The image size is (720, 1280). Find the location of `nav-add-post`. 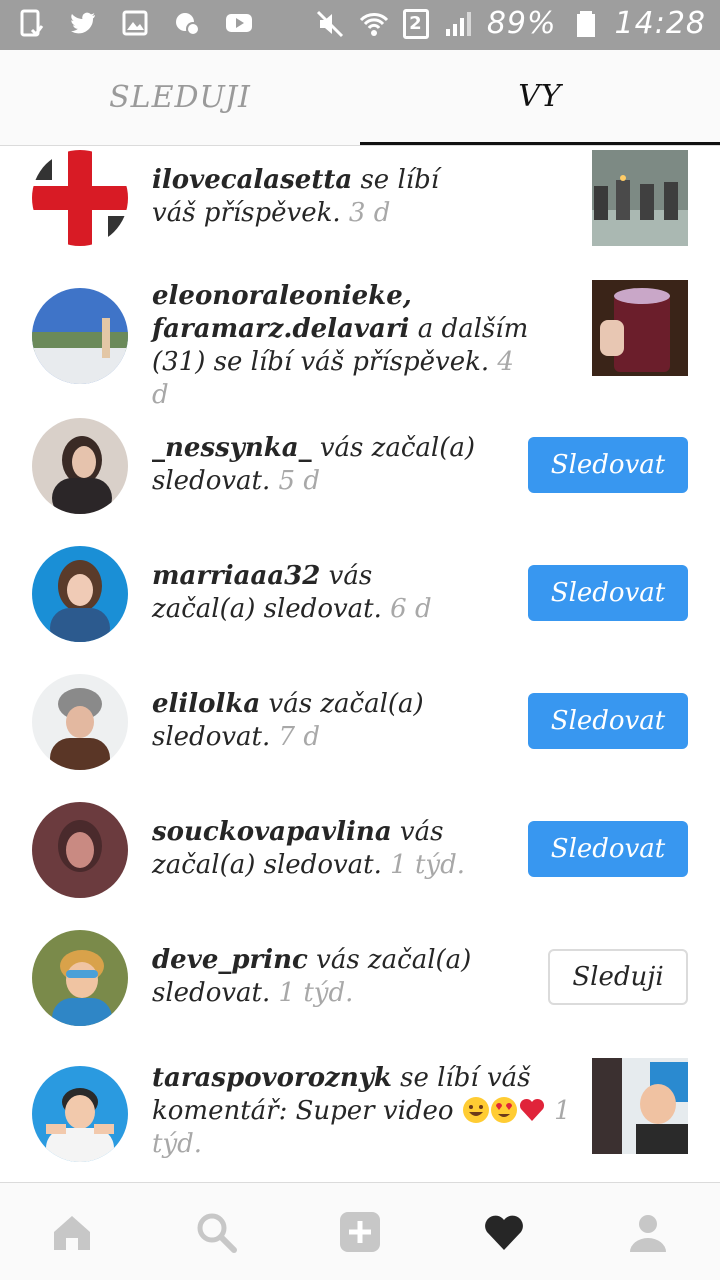

nav-add-post is located at coordinates (360, 1231).